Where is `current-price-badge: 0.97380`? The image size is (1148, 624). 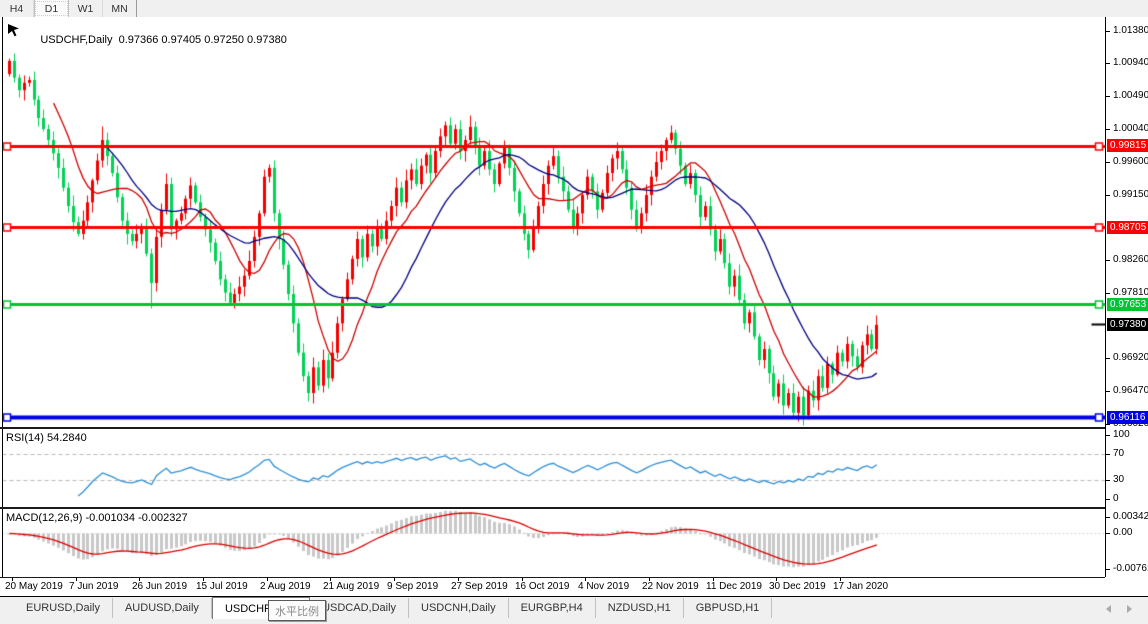
current-price-badge: 0.97380 is located at coordinates (1127, 324).